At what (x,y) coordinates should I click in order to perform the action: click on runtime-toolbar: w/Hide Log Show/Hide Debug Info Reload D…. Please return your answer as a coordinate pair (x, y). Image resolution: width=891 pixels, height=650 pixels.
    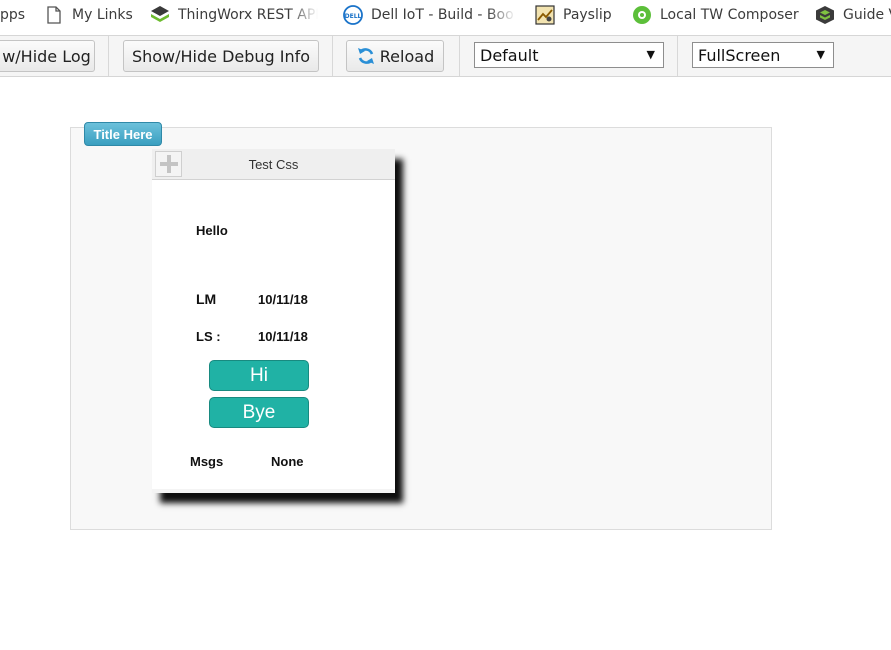
    Looking at the image, I should click on (445, 56).